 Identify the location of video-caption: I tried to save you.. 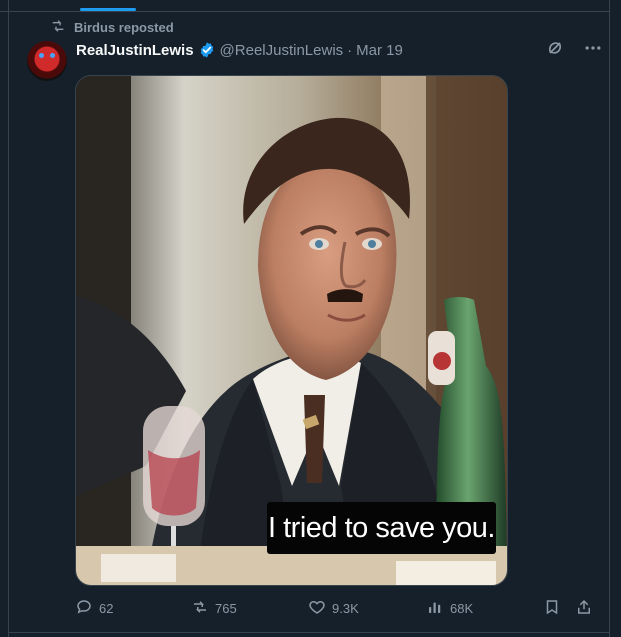
(381, 528).